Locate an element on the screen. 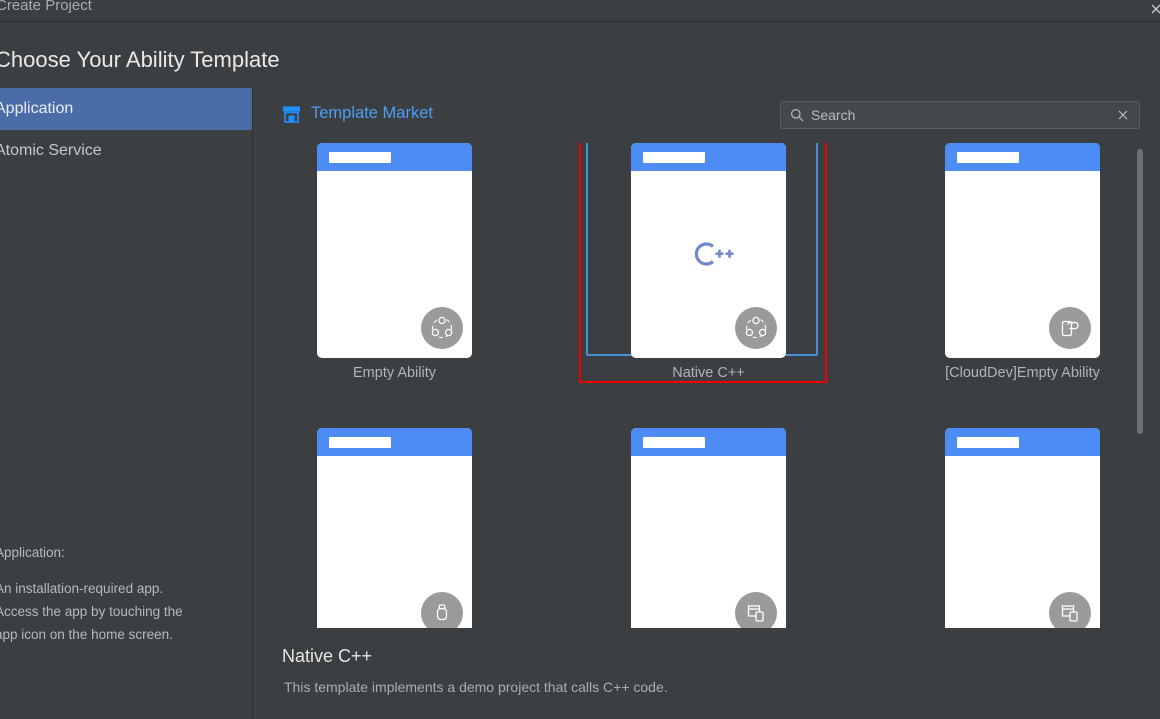 The height and width of the screenshot is (719, 1160). search-box is located at coordinates (960, 115).